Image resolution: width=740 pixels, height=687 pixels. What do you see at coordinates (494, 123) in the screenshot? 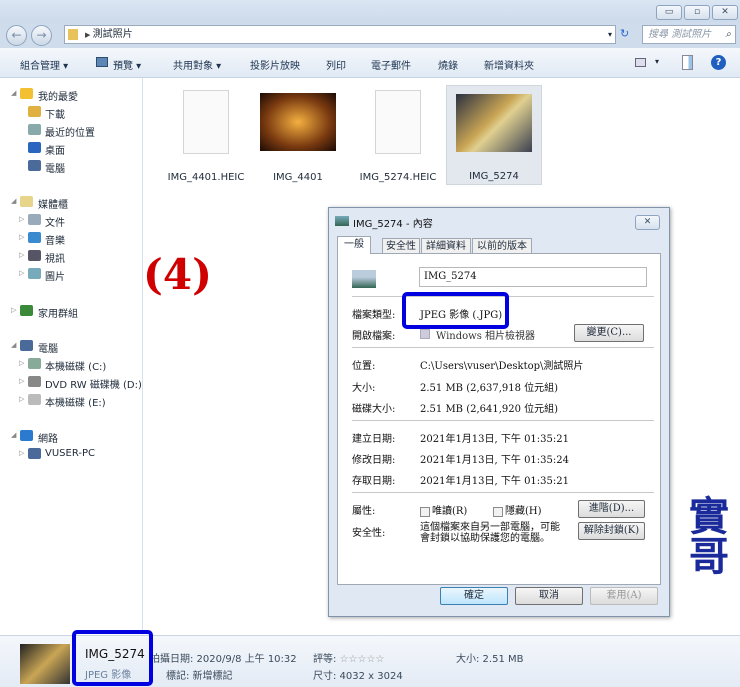
I see `photo-thumbnail` at bounding box center [494, 123].